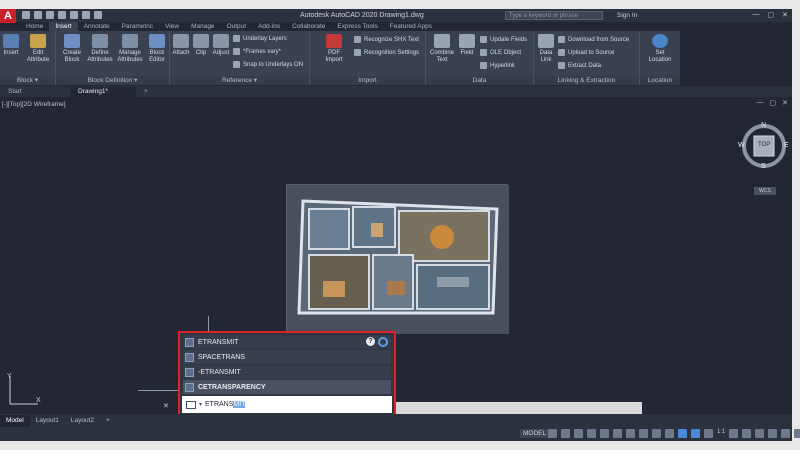 The width and height of the screenshot is (800, 450). Describe the element at coordinates (130, 49) in the screenshot. I see `manage-attributes-button: Manage Attributes` at that location.